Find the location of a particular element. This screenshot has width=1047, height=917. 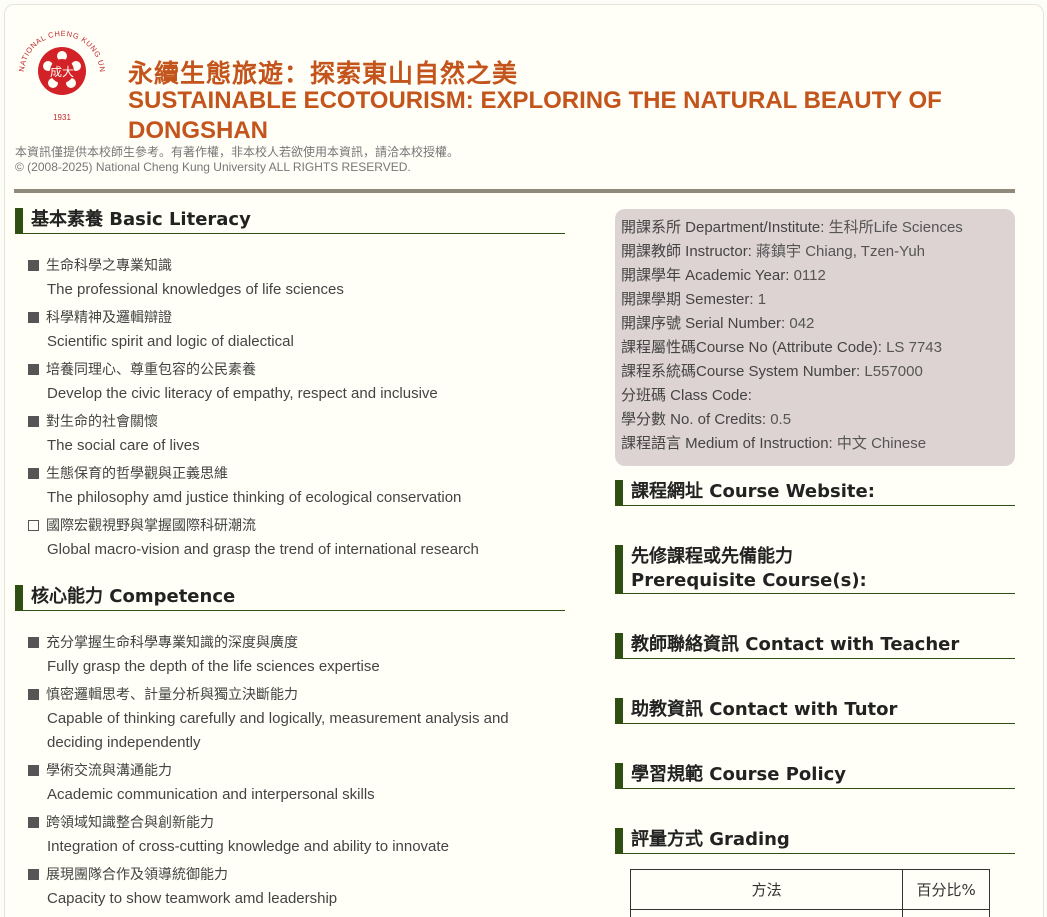

notice-chinese: 本資訊僅提供本校師生參考。有著作權，非本校人若欲使用本資訊，請洽本校授權。 is located at coordinates (237, 152).